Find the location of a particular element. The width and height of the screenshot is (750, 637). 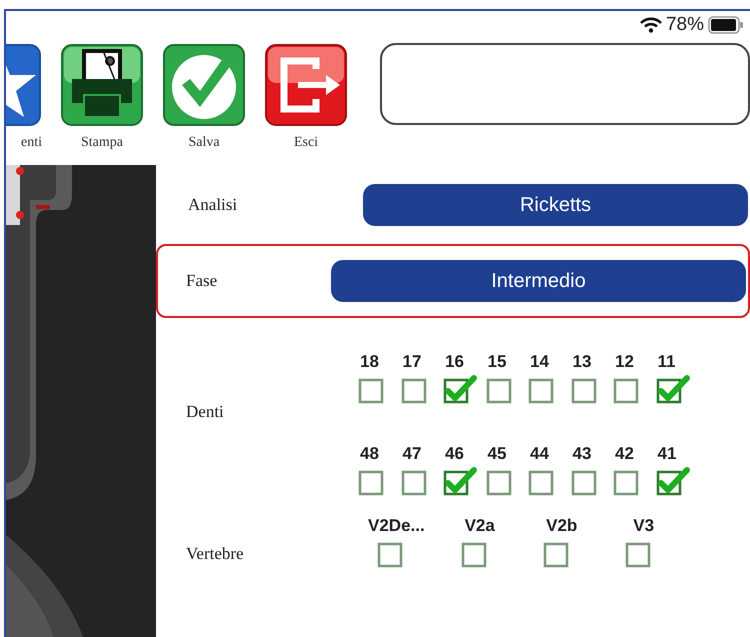

field-label: Fase is located at coordinates (202, 281).